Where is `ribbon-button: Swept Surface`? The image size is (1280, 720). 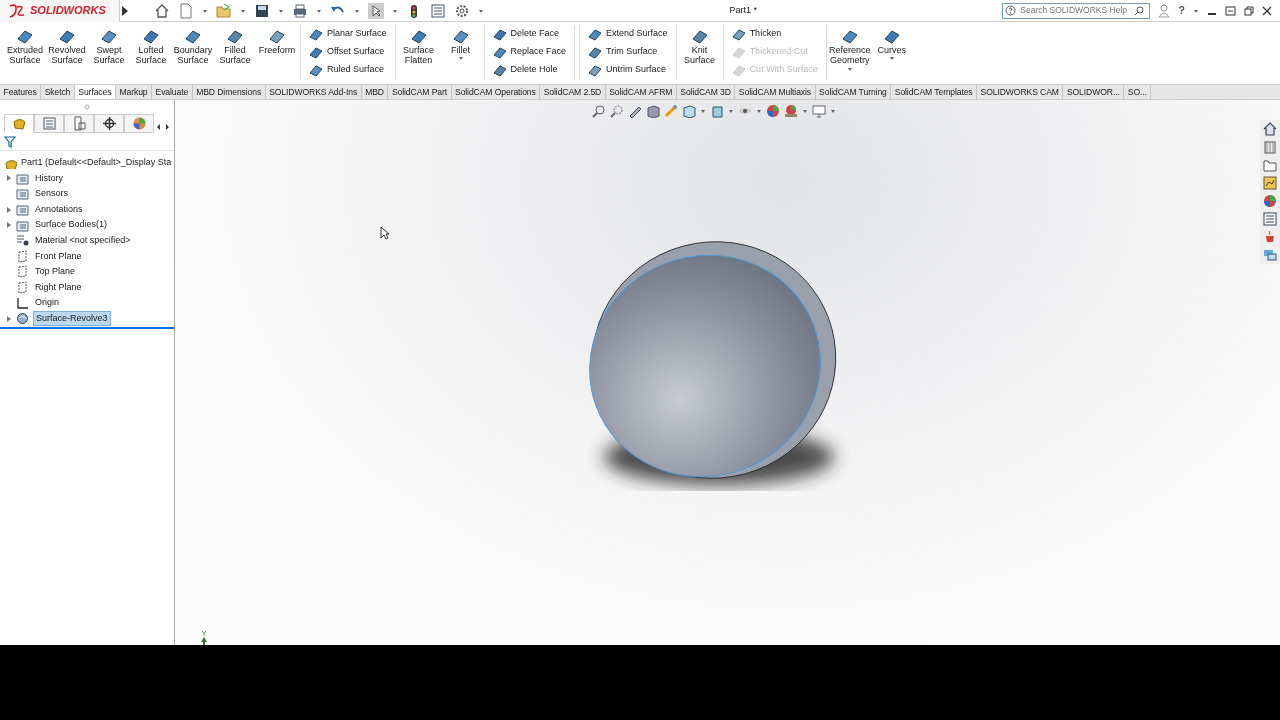
ribbon-button: Swept Surface is located at coordinates (109, 46).